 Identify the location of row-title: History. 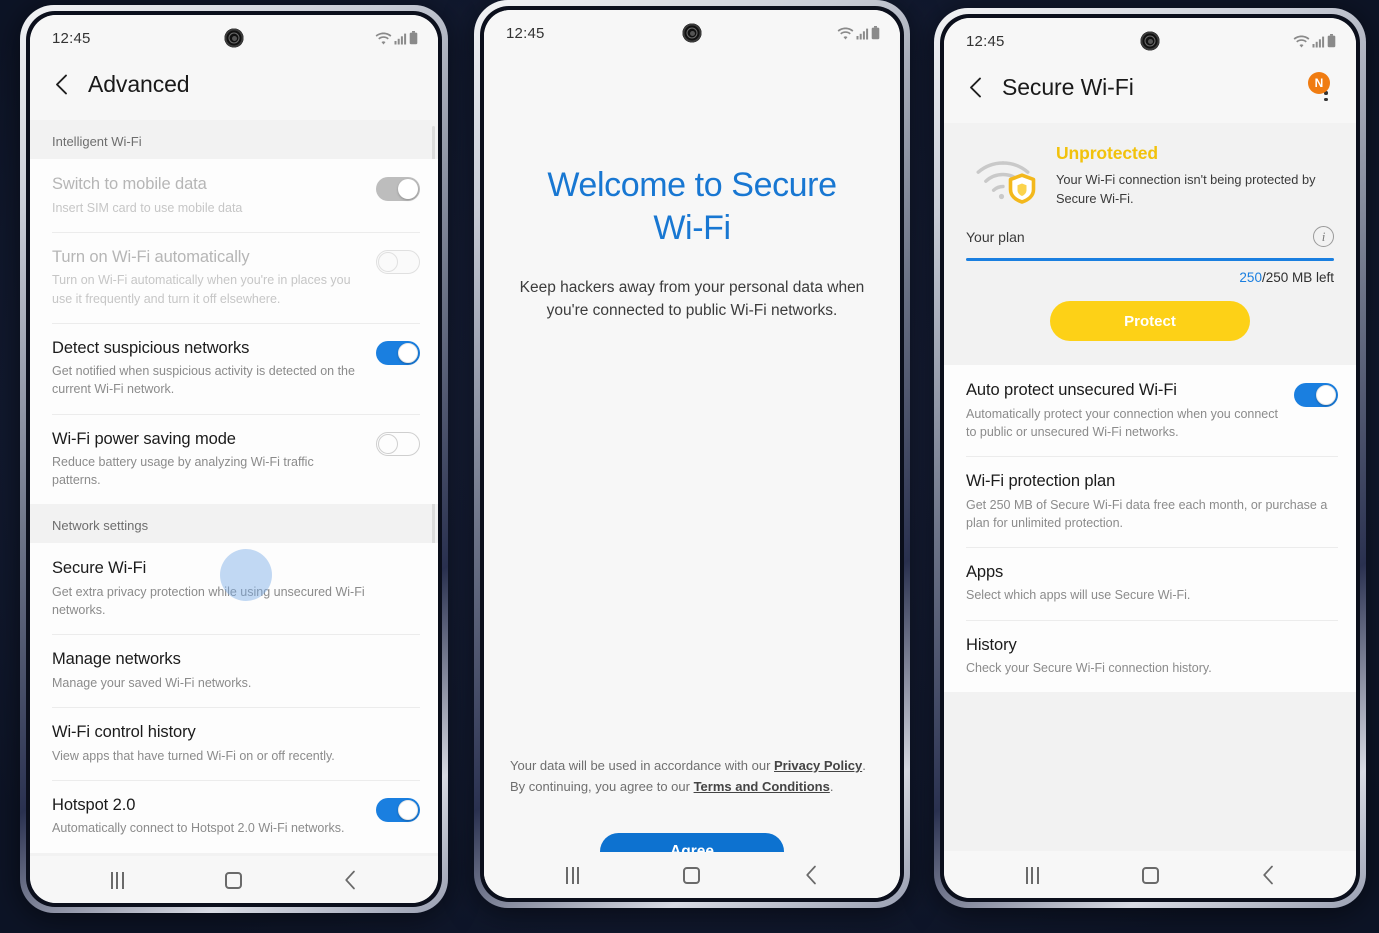
(991, 644).